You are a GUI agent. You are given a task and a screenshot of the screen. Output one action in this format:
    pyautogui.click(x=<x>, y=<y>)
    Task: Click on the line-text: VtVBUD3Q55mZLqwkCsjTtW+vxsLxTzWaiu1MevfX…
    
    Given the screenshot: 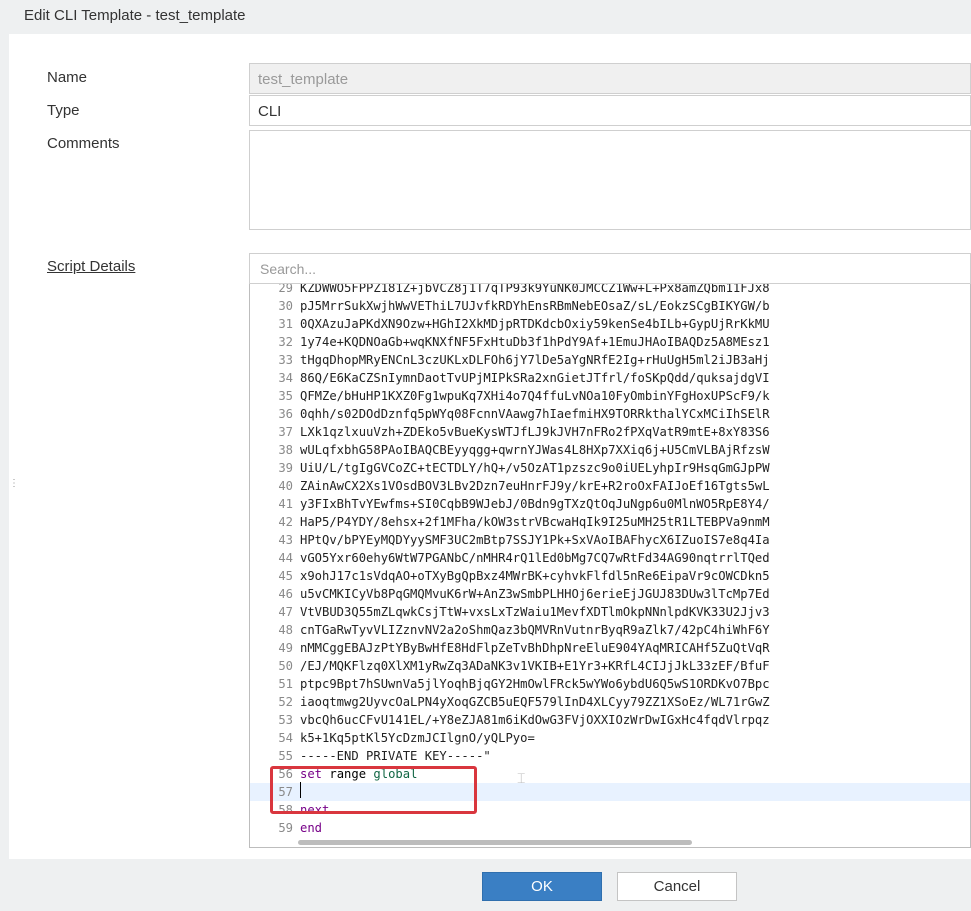 What is the action you would take?
    pyautogui.click(x=535, y=612)
    